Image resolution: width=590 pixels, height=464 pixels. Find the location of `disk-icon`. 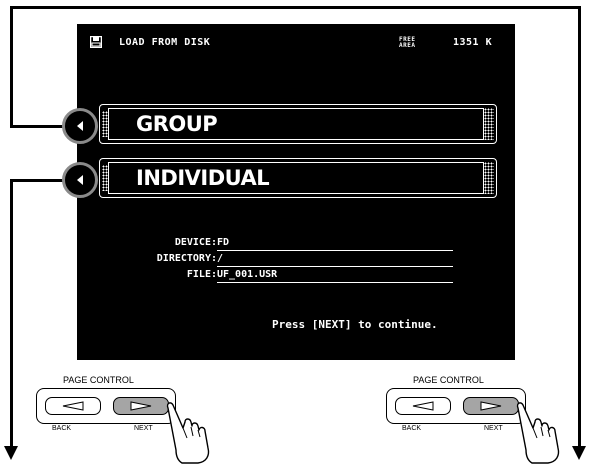

disk-icon is located at coordinates (96, 42).